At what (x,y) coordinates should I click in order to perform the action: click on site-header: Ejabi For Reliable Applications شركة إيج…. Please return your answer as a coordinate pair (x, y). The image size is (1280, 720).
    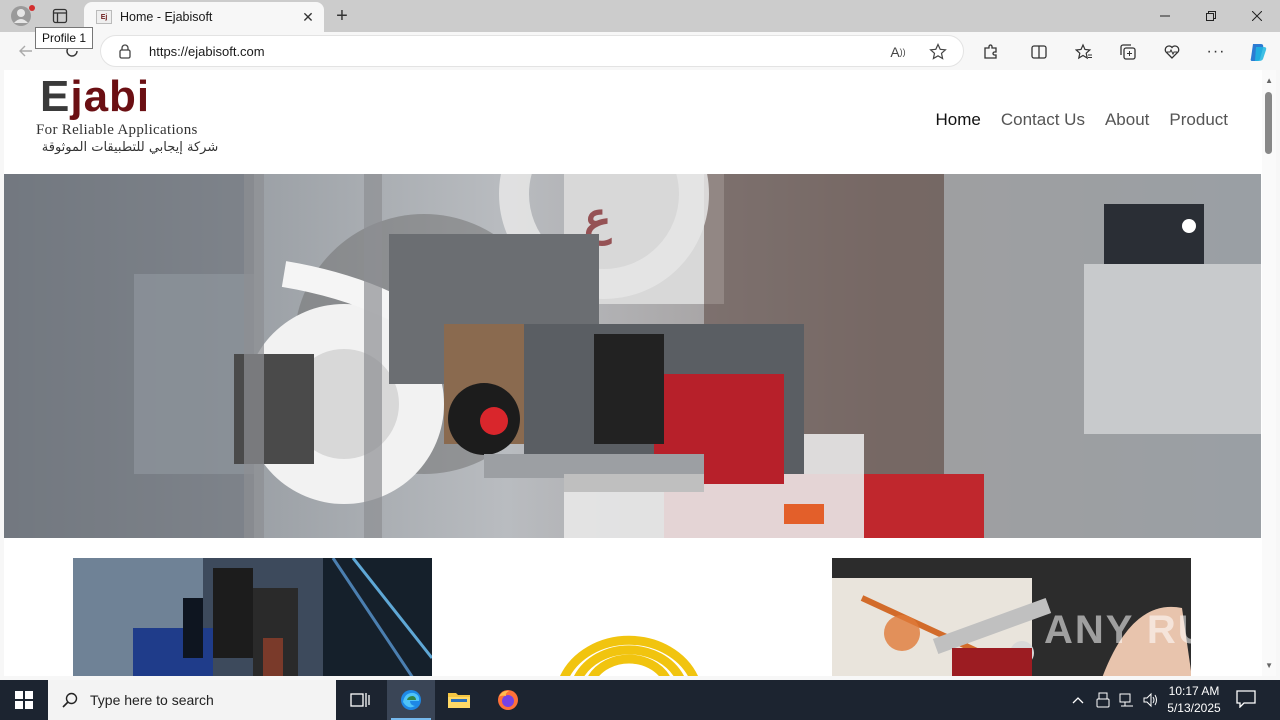
    Looking at the image, I should click on (633, 122).